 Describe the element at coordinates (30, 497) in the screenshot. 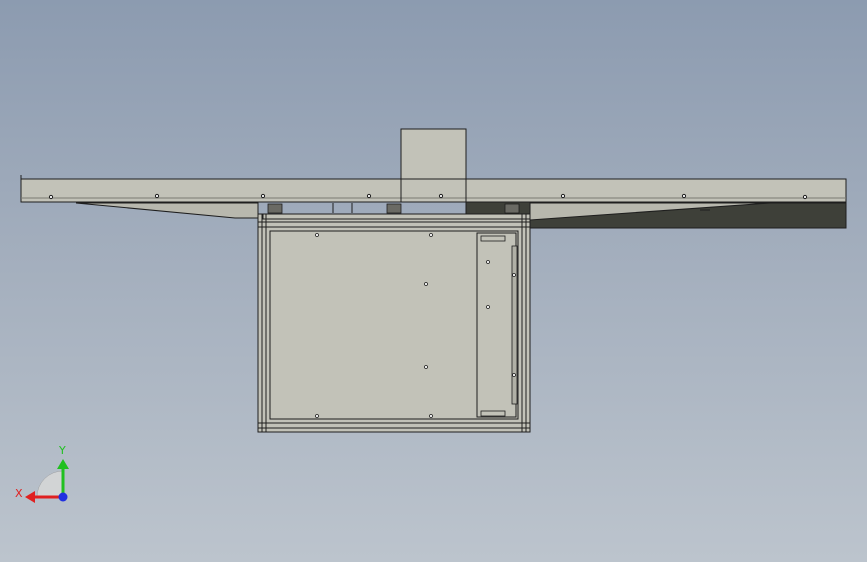

I see `x-axis-arrow-icon` at that location.